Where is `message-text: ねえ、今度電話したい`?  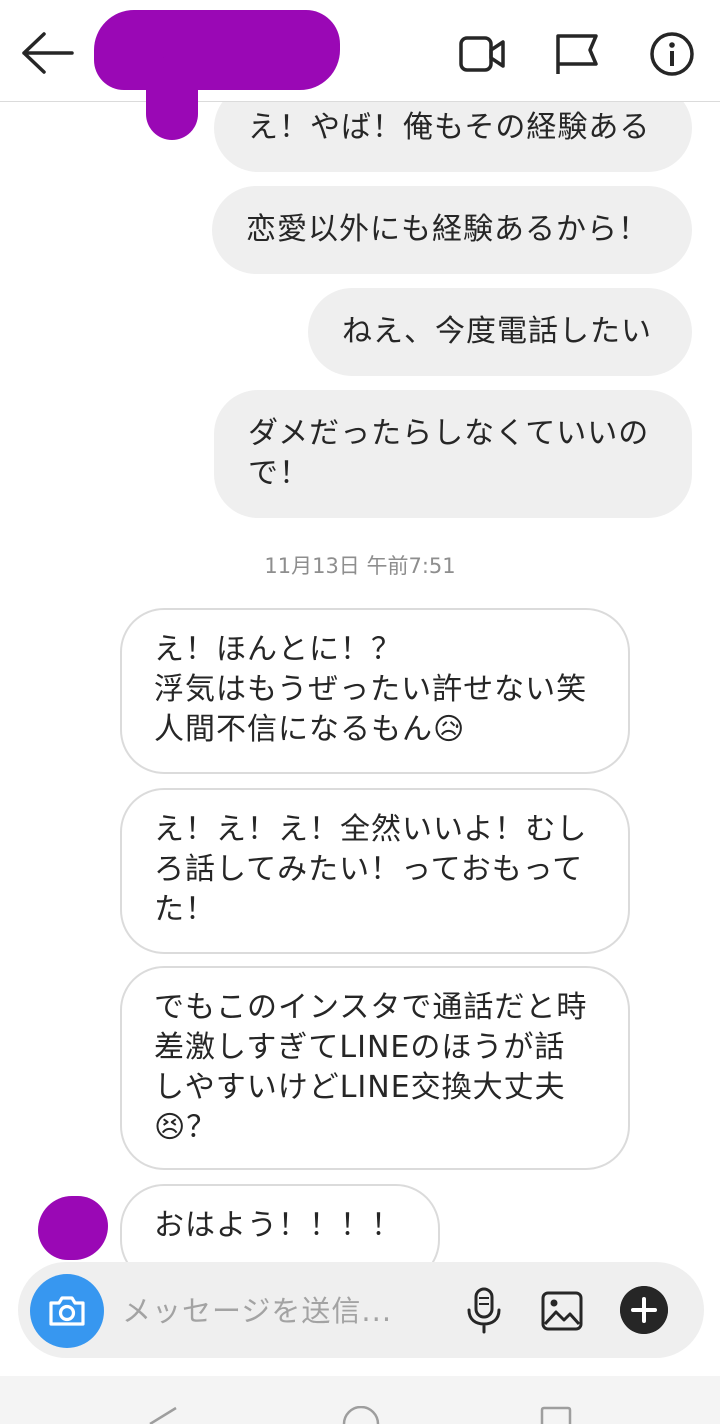
message-text: ねえ、今度電話したい is located at coordinates (497, 331).